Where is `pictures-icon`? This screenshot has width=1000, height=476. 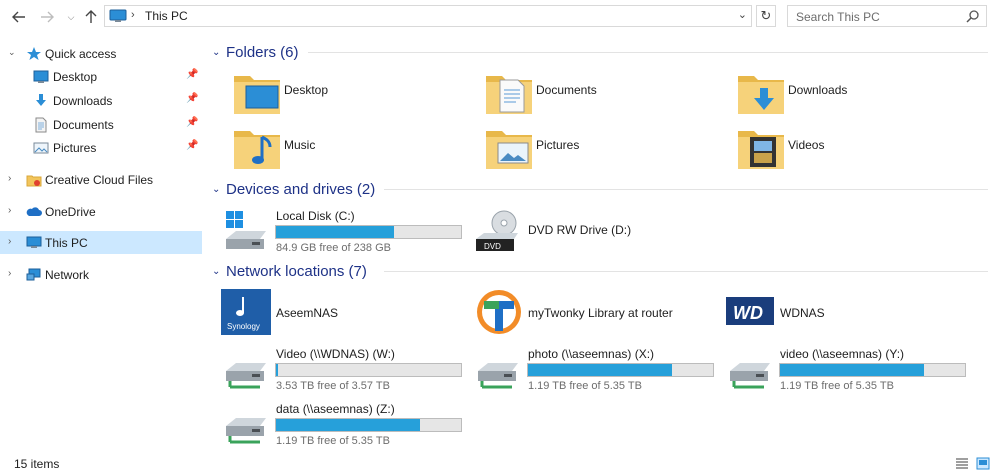
pictures-icon is located at coordinates (41, 148).